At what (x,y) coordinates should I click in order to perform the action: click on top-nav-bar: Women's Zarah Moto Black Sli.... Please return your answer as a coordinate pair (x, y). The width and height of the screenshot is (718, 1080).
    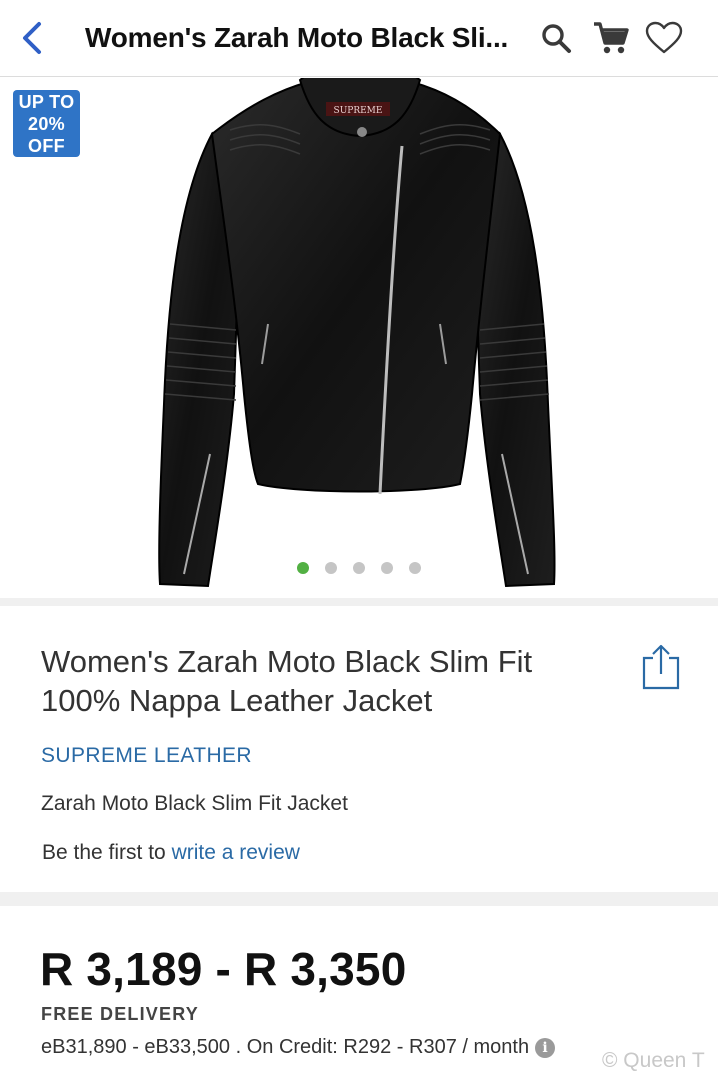
    Looking at the image, I should click on (359, 38).